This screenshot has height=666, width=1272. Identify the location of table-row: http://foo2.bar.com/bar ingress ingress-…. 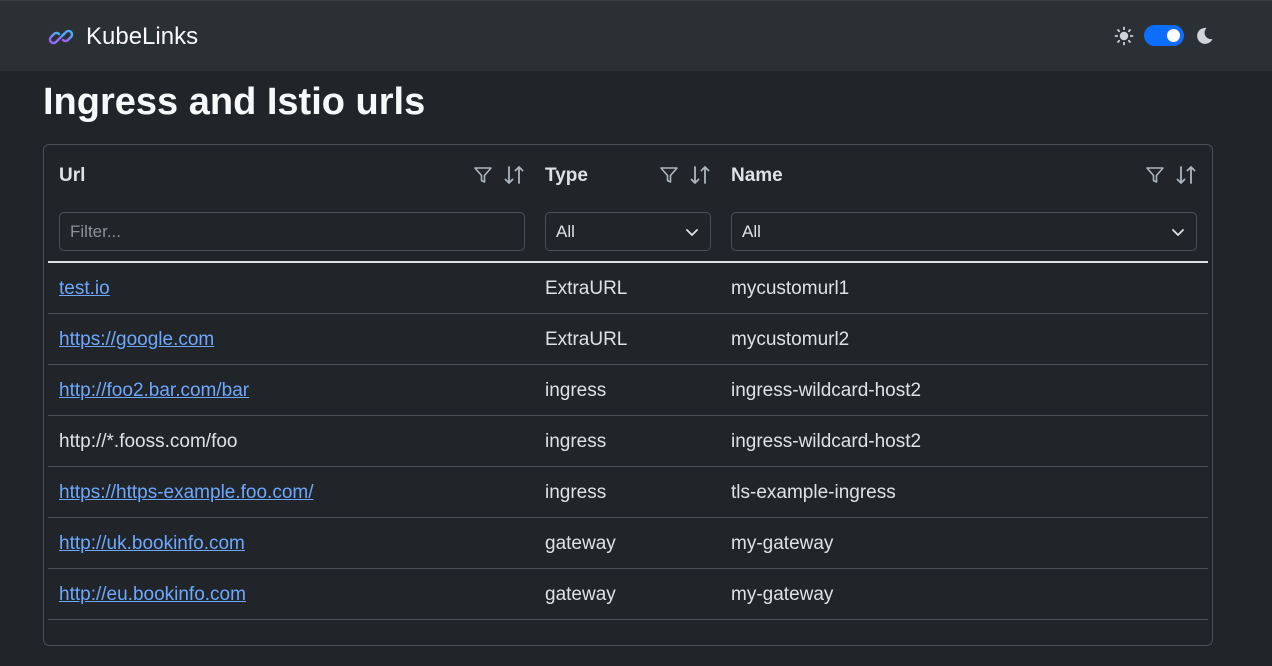
(628, 390).